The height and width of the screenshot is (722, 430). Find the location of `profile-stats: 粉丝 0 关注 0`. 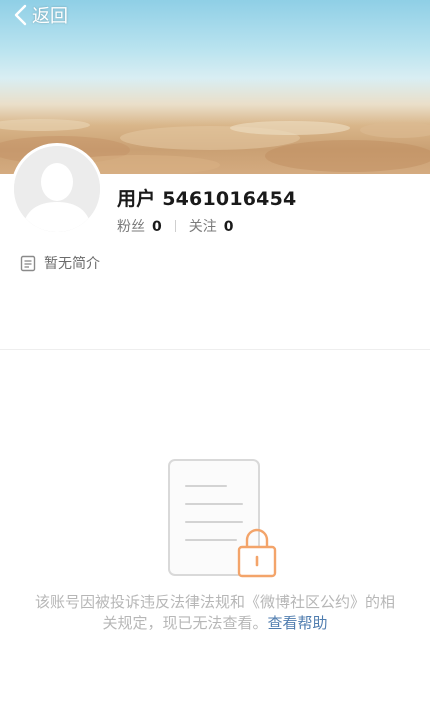

profile-stats: 粉丝 0 关注 0 is located at coordinates (175, 226).